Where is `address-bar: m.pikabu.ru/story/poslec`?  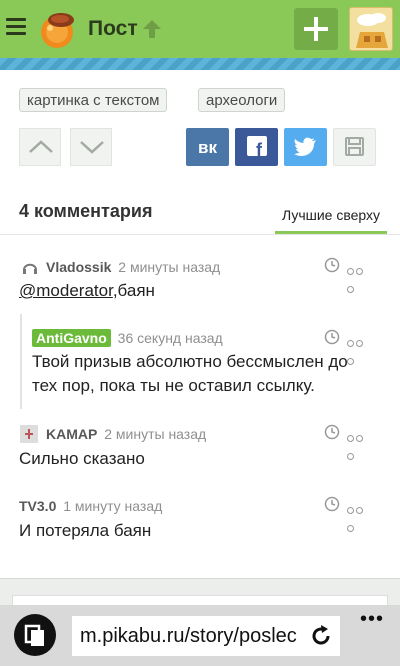
address-bar: m.pikabu.ru/story/poslec is located at coordinates (206, 636).